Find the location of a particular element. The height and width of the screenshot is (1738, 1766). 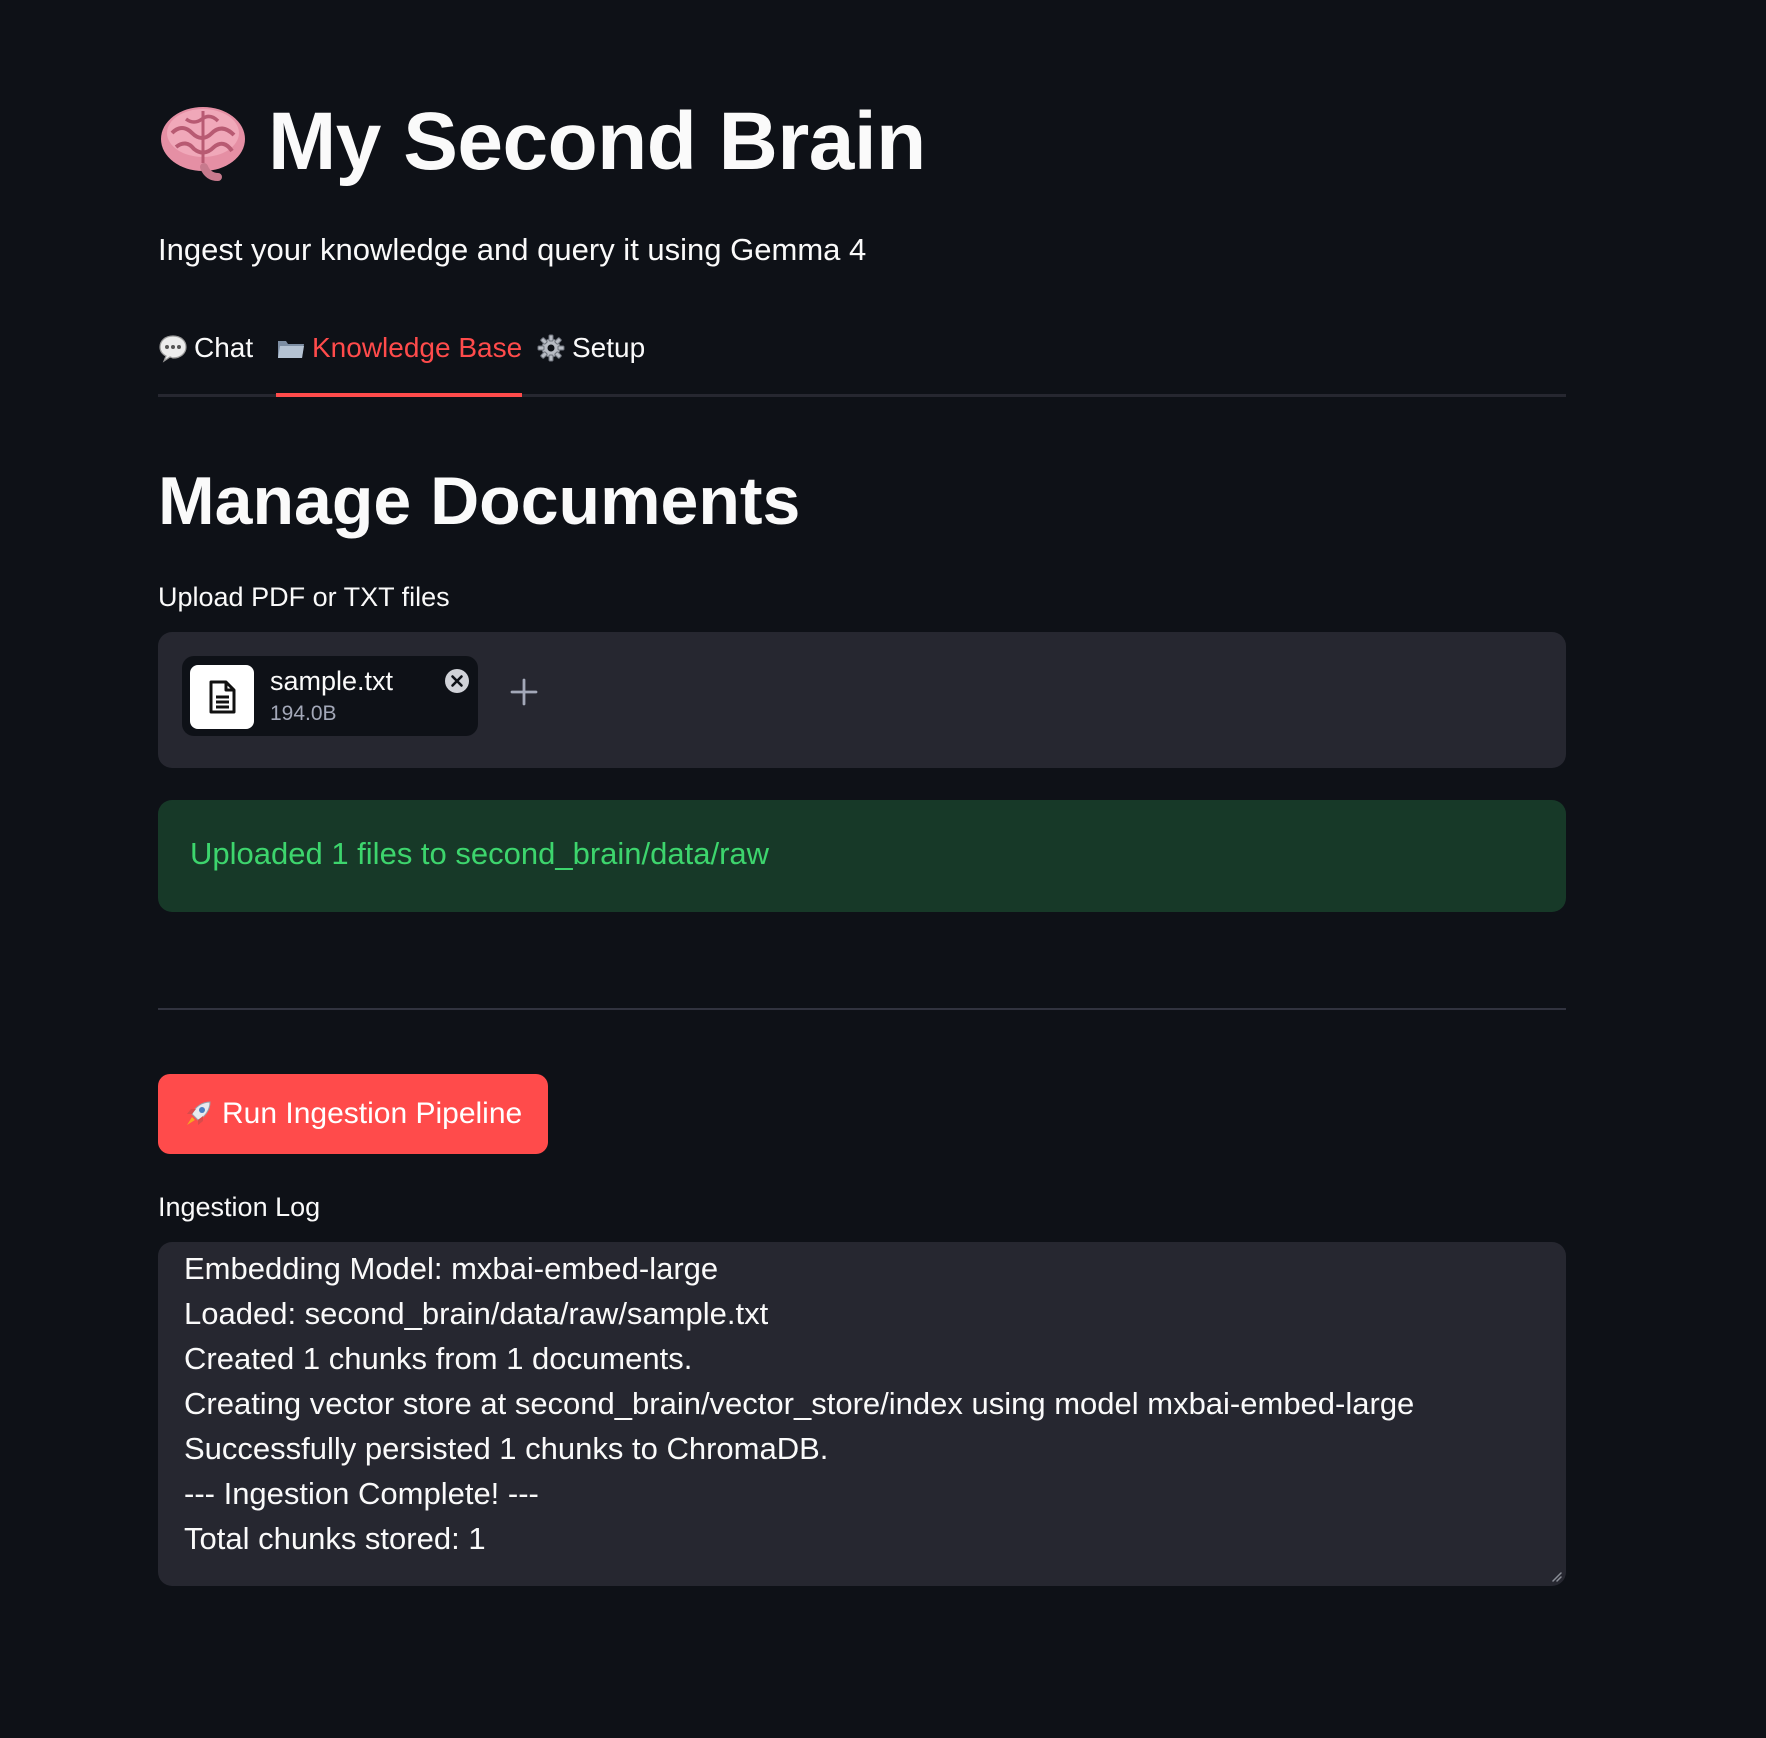

brain-icon is located at coordinates (203, 144).